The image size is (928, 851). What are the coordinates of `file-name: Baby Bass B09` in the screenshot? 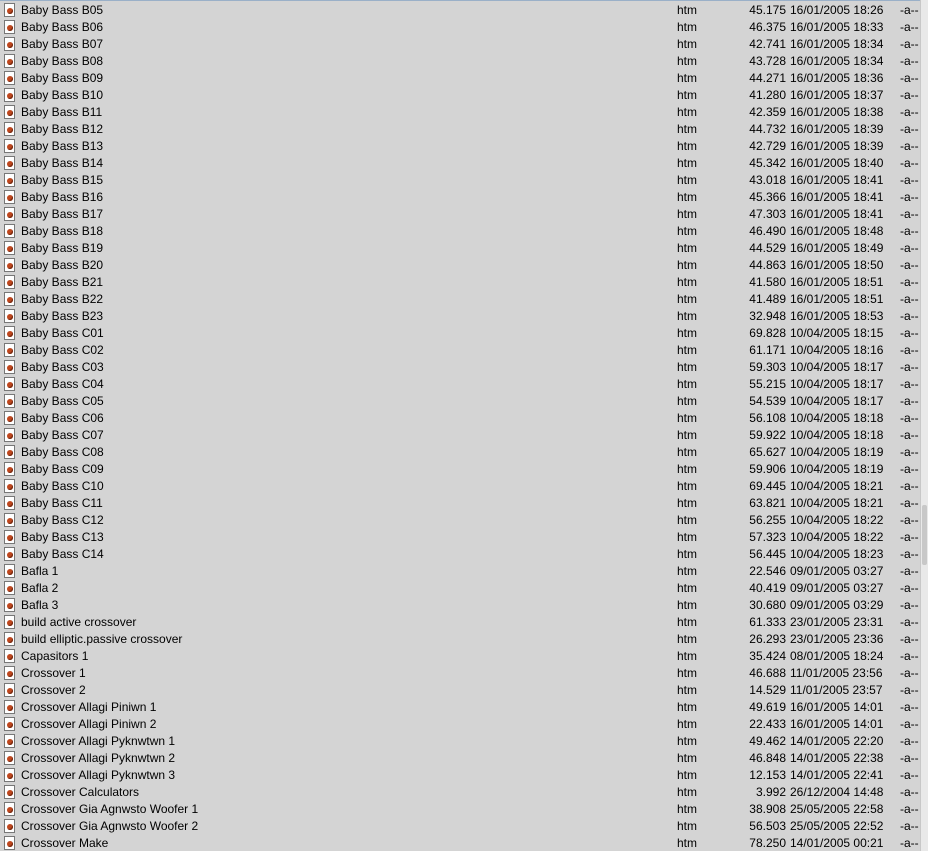 It's located at (62, 78).